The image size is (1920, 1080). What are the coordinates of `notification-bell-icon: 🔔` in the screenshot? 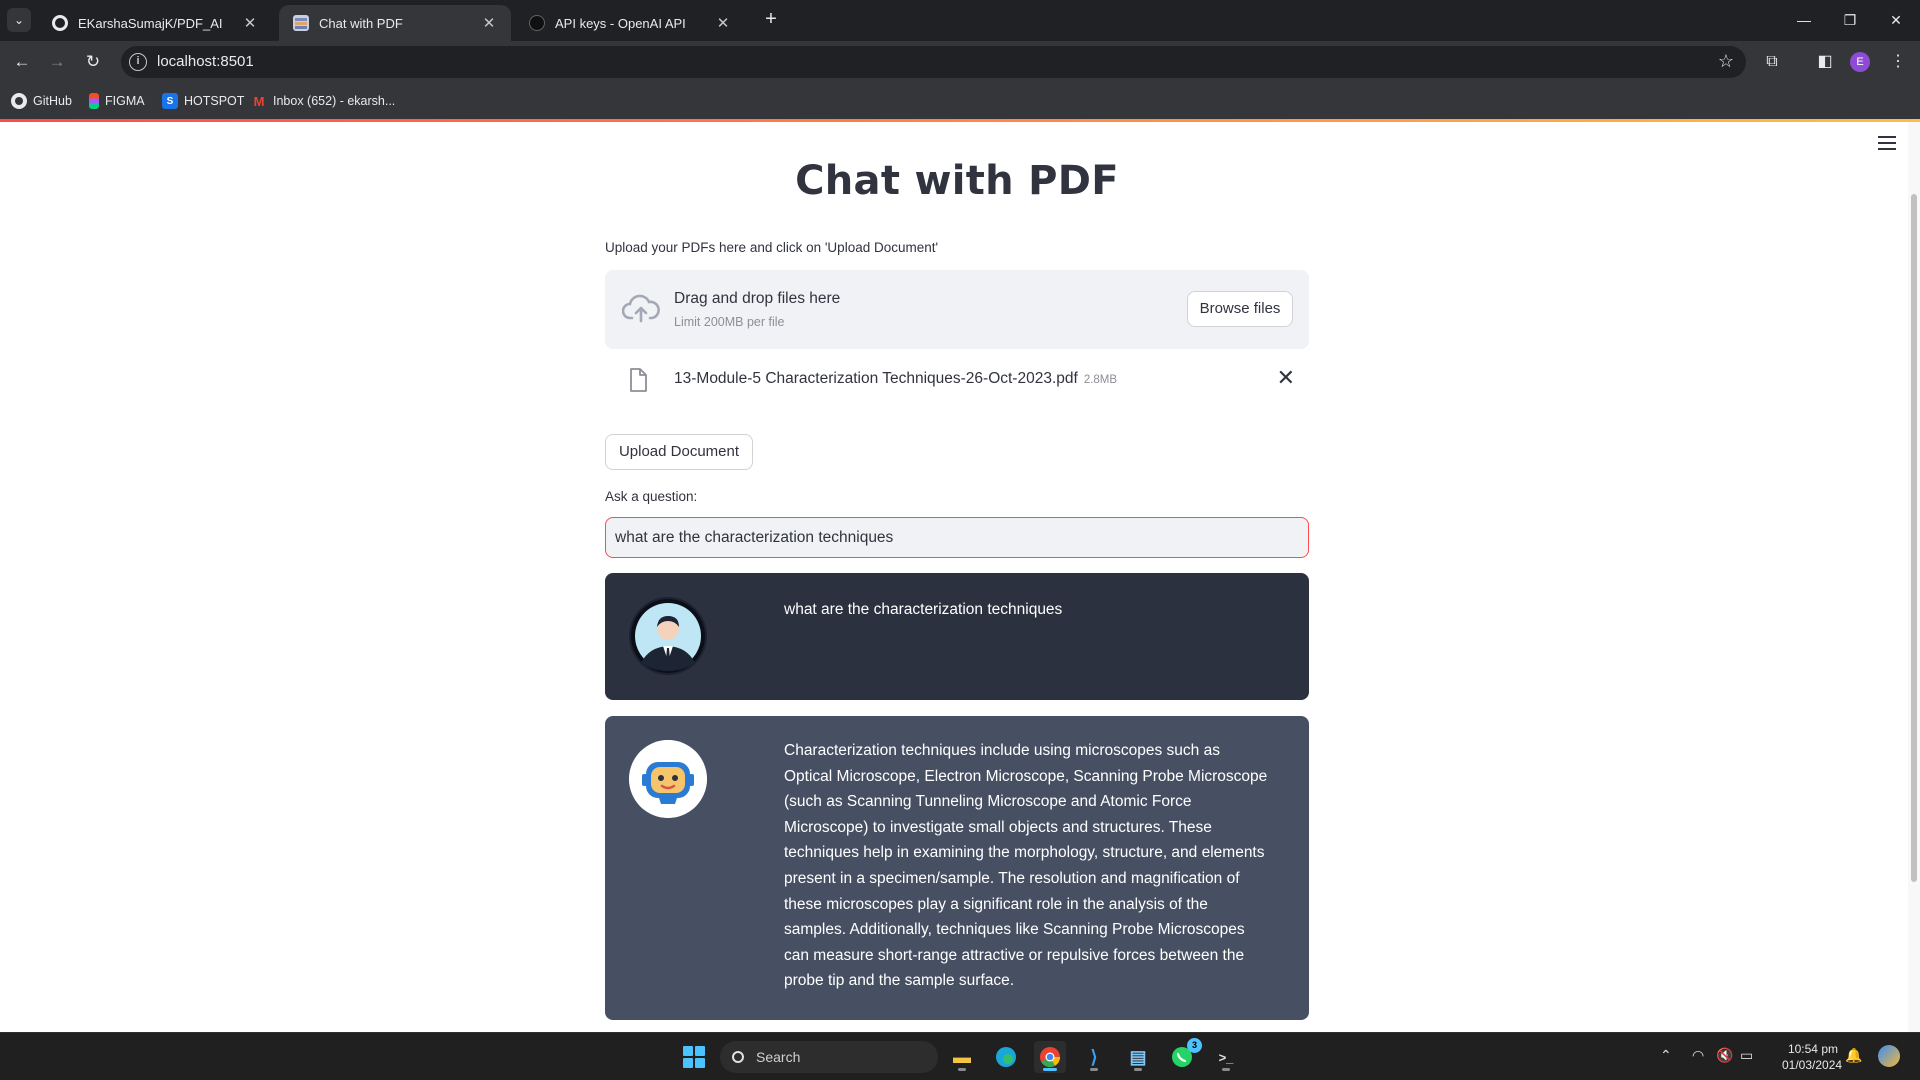 It's located at (1853, 1055).